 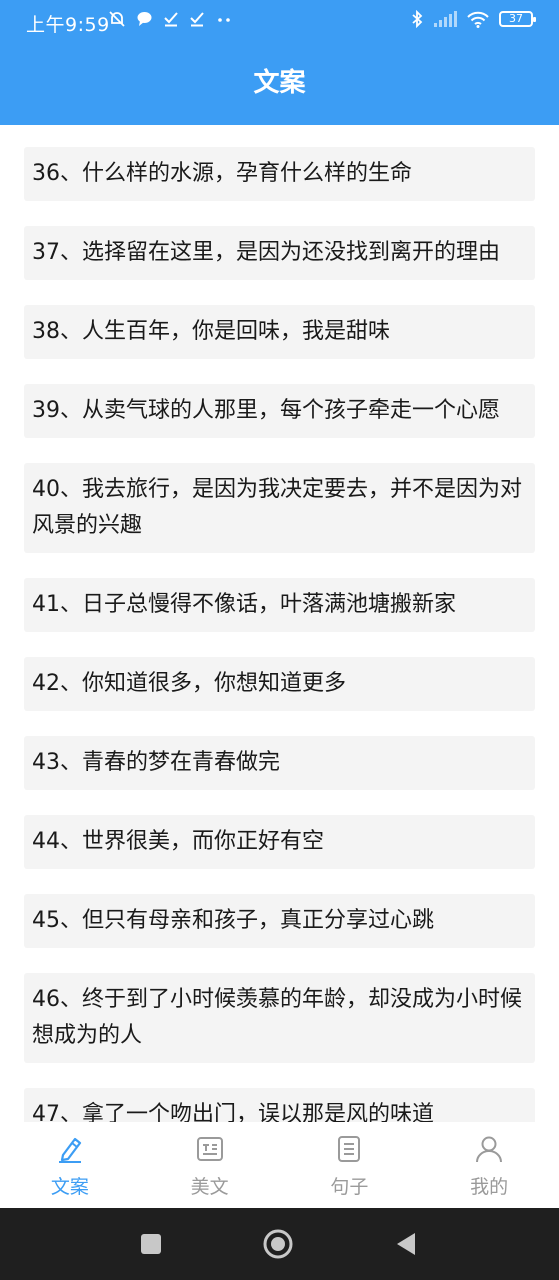 What do you see at coordinates (210, 1165) in the screenshot?
I see `tab-articles: 美文` at bounding box center [210, 1165].